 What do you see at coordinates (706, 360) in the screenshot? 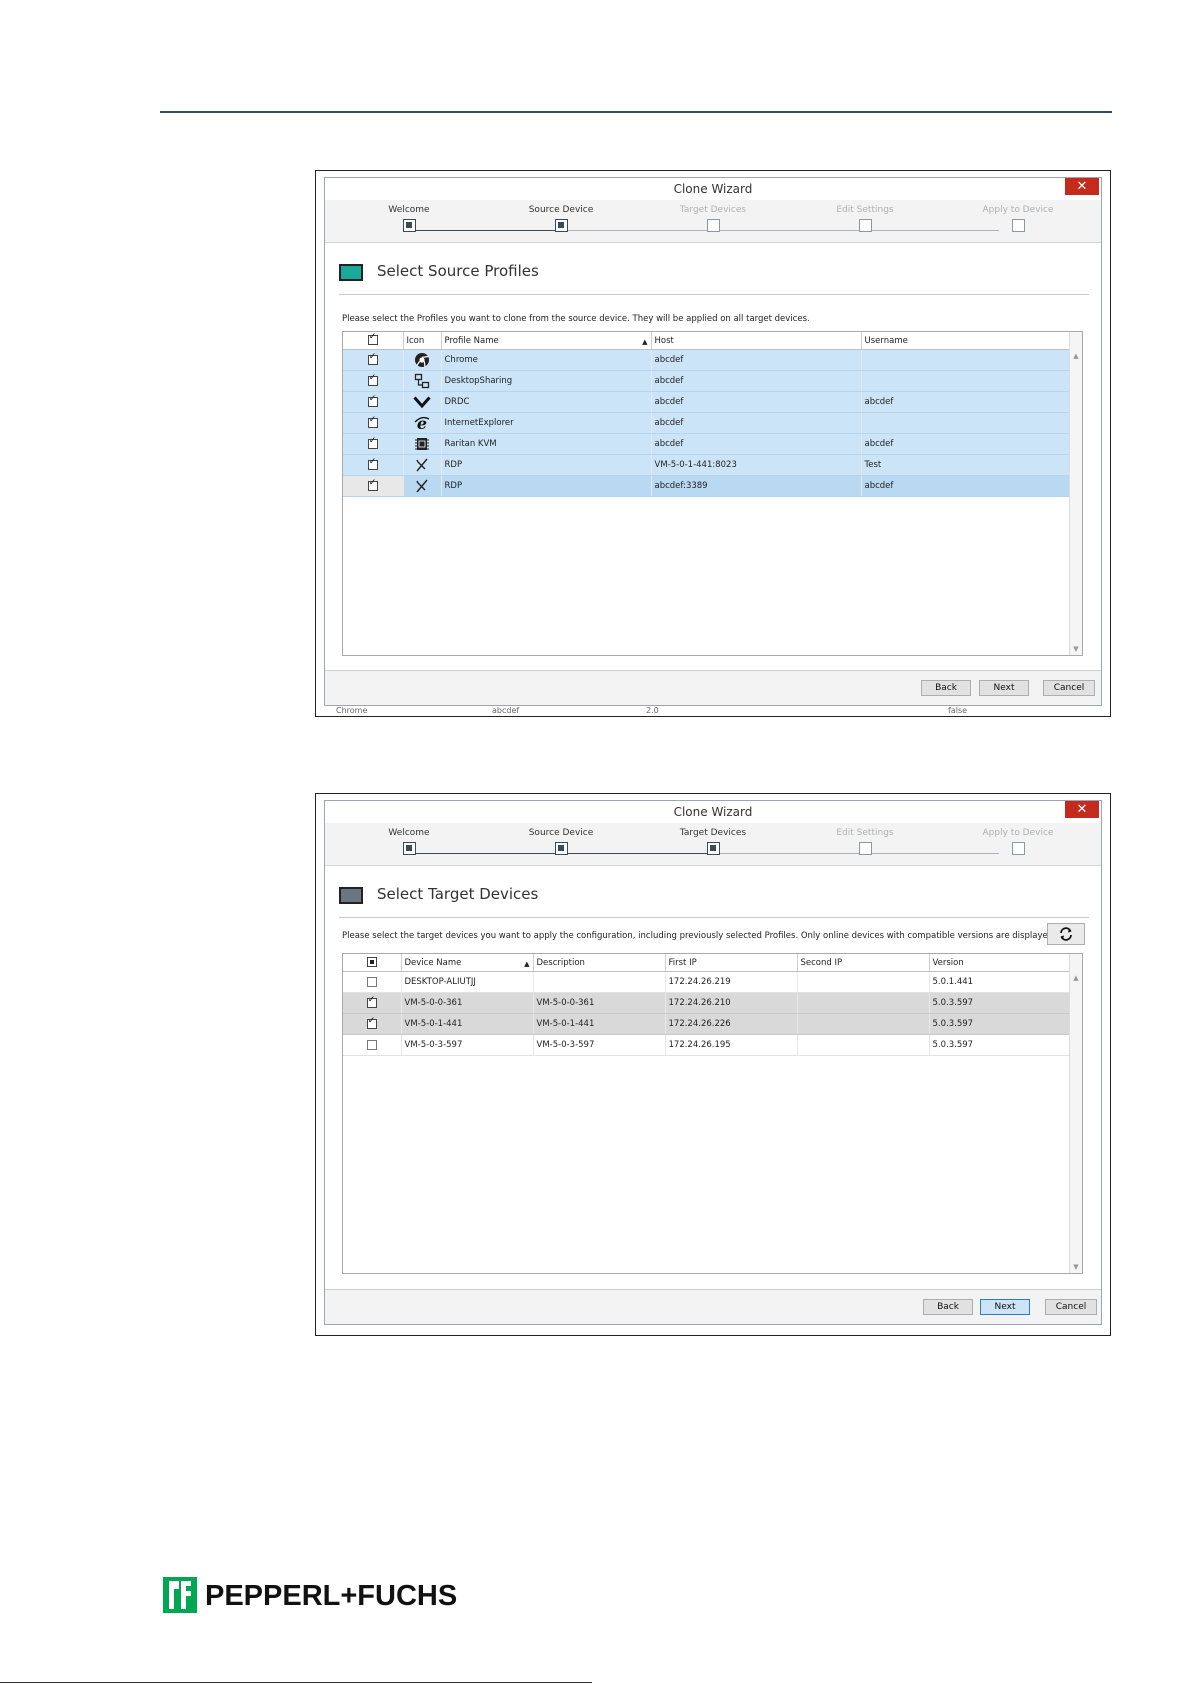
I see `table-row: Chrome abcdef` at bounding box center [706, 360].